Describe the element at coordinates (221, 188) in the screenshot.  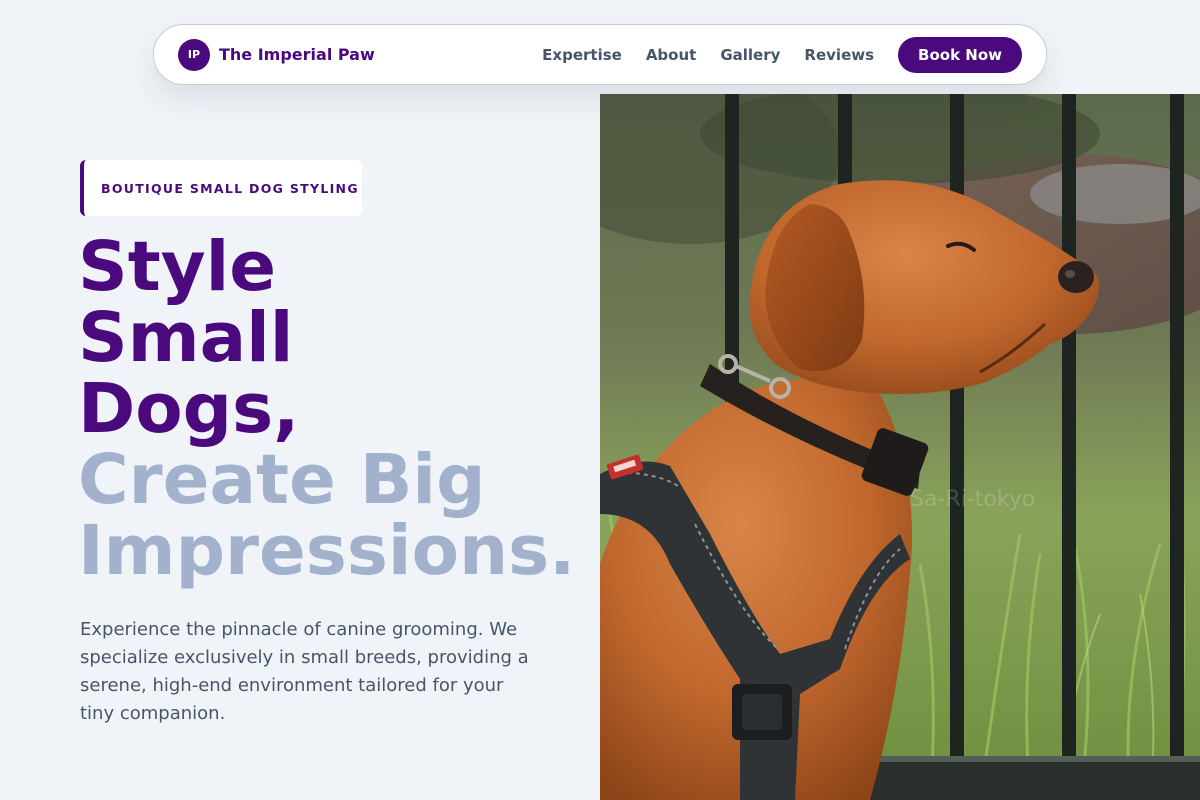
I see `hero-eyebrow-badge: BOUTIQUE SMALL DOG STYLING` at that location.